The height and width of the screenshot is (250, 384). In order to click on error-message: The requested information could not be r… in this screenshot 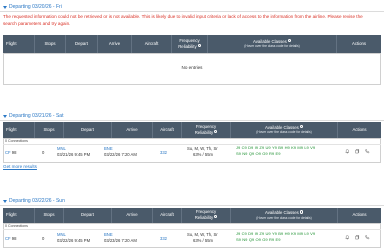, I will do `click(183, 20)`.